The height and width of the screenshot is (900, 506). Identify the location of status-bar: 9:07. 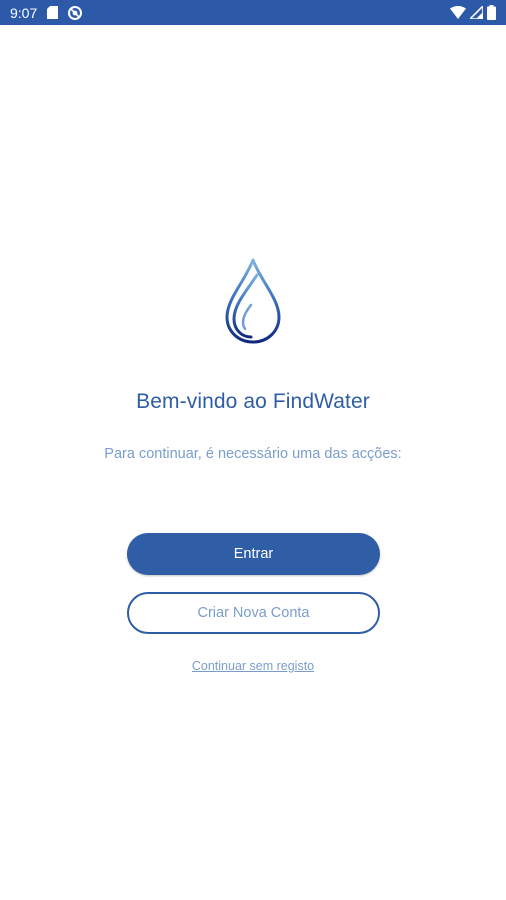
(253, 12).